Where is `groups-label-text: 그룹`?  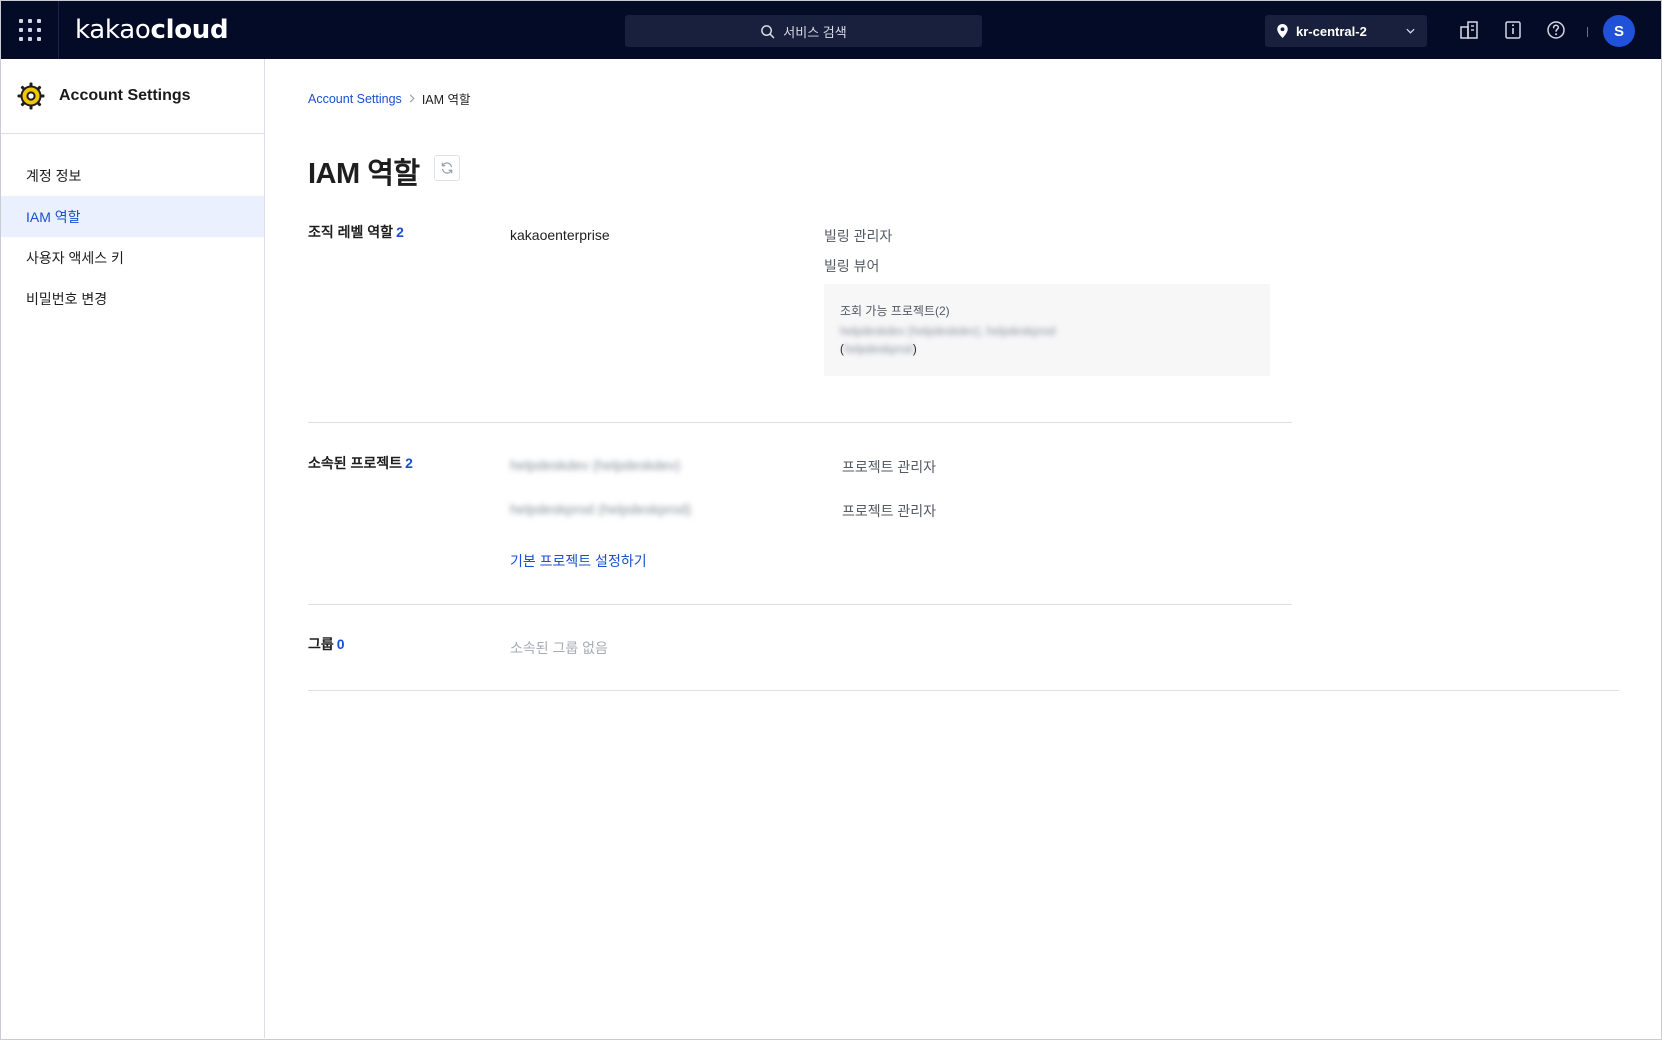 groups-label-text: 그룹 is located at coordinates (321, 644).